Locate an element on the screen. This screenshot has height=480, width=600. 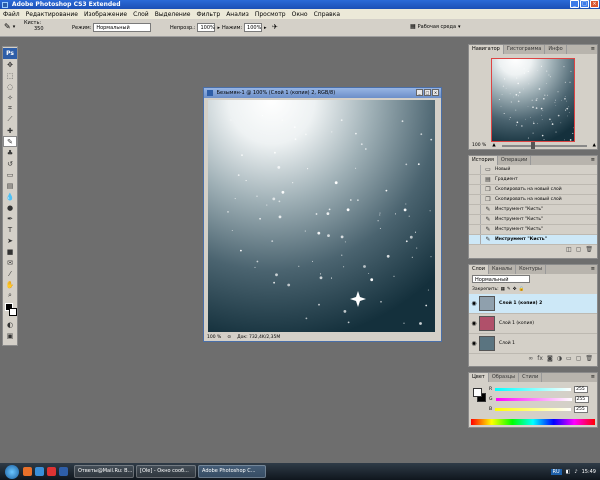
history-brush-tool-icon: ↺ is located at coordinates (10, 163).